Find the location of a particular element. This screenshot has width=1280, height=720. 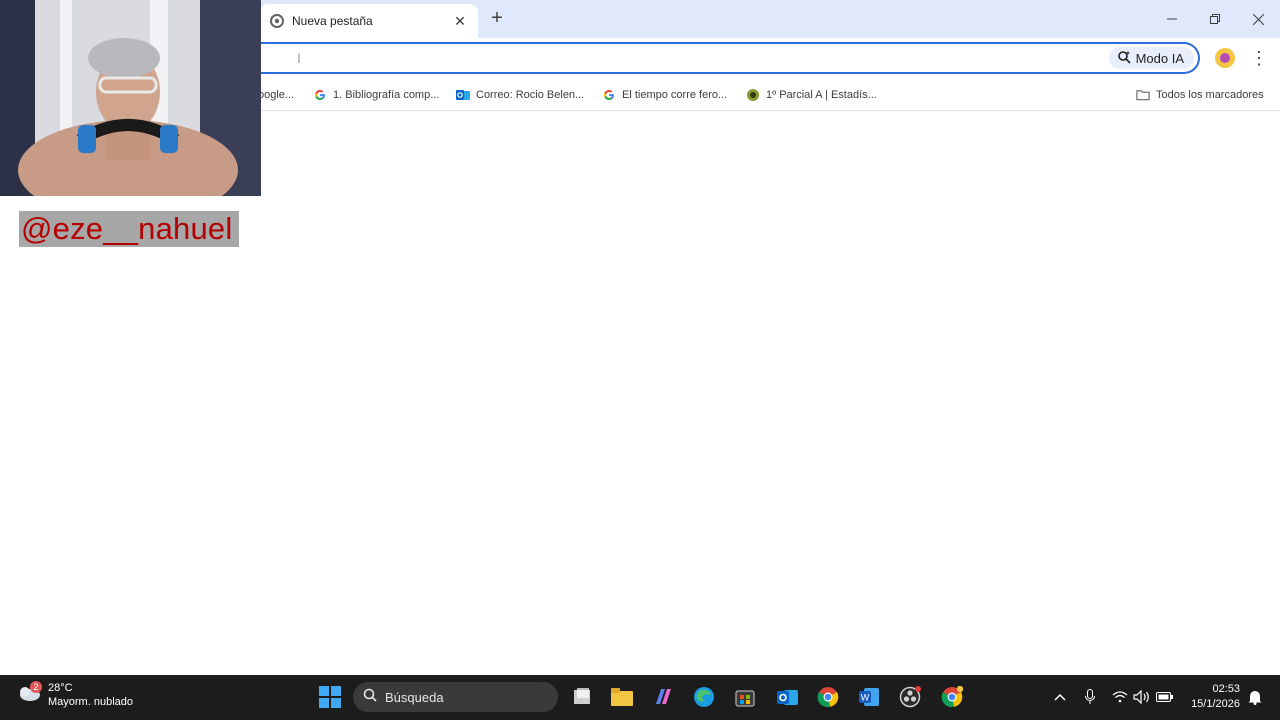

ai-mode-label: Modo IA is located at coordinates (1159, 58).